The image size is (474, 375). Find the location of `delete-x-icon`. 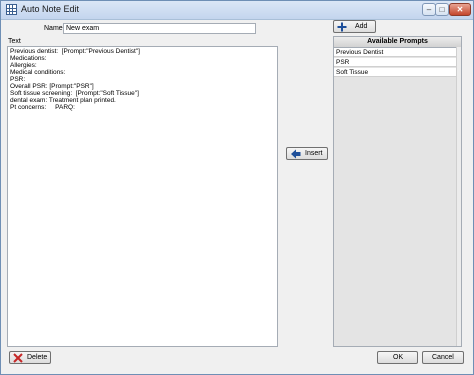

delete-x-icon is located at coordinates (18, 358).